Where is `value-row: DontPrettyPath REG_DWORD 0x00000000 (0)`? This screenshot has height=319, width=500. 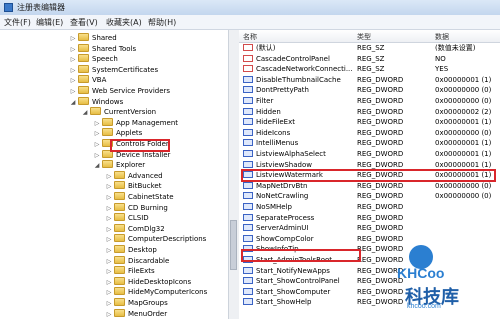 value-row: DontPrettyPath REG_DWORD 0x00000000 (0) is located at coordinates (369, 90).